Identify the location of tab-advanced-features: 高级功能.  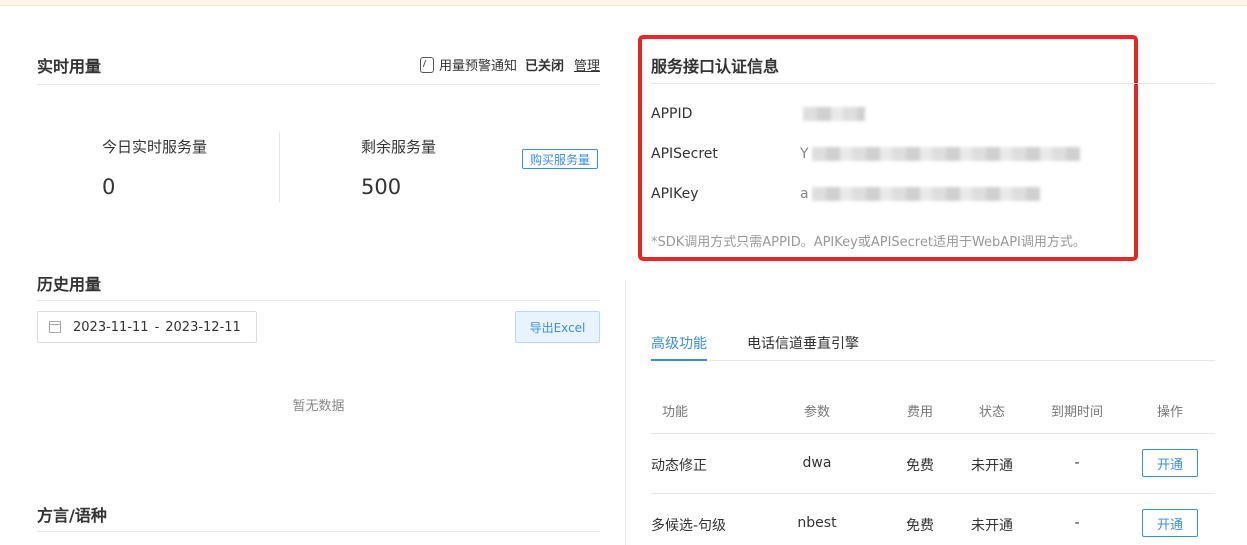
(679, 343).